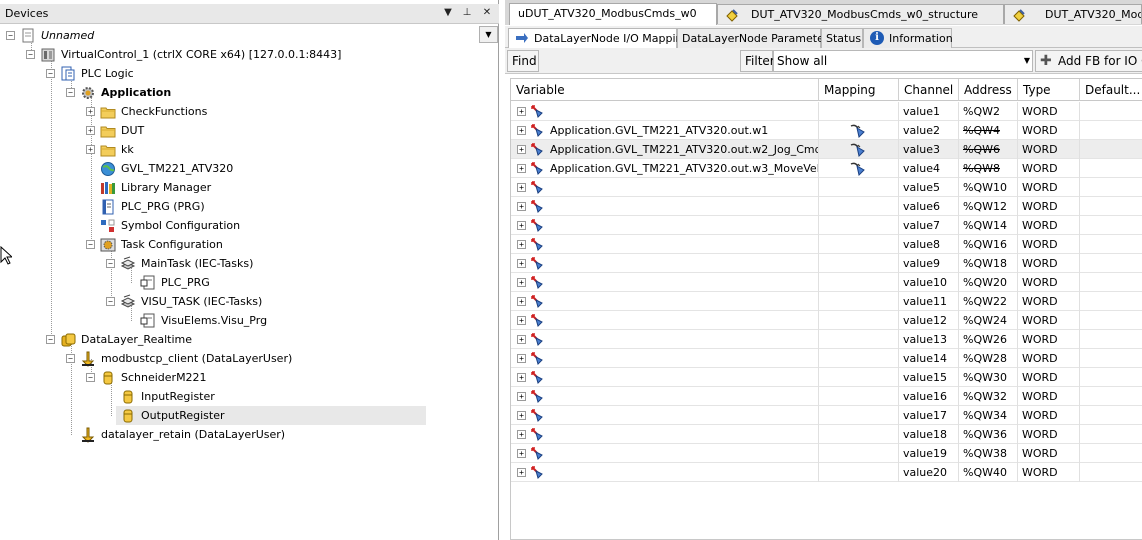 This screenshot has height=540, width=1142. What do you see at coordinates (908, 38) in the screenshot?
I see `tab-information: i Information` at bounding box center [908, 38].